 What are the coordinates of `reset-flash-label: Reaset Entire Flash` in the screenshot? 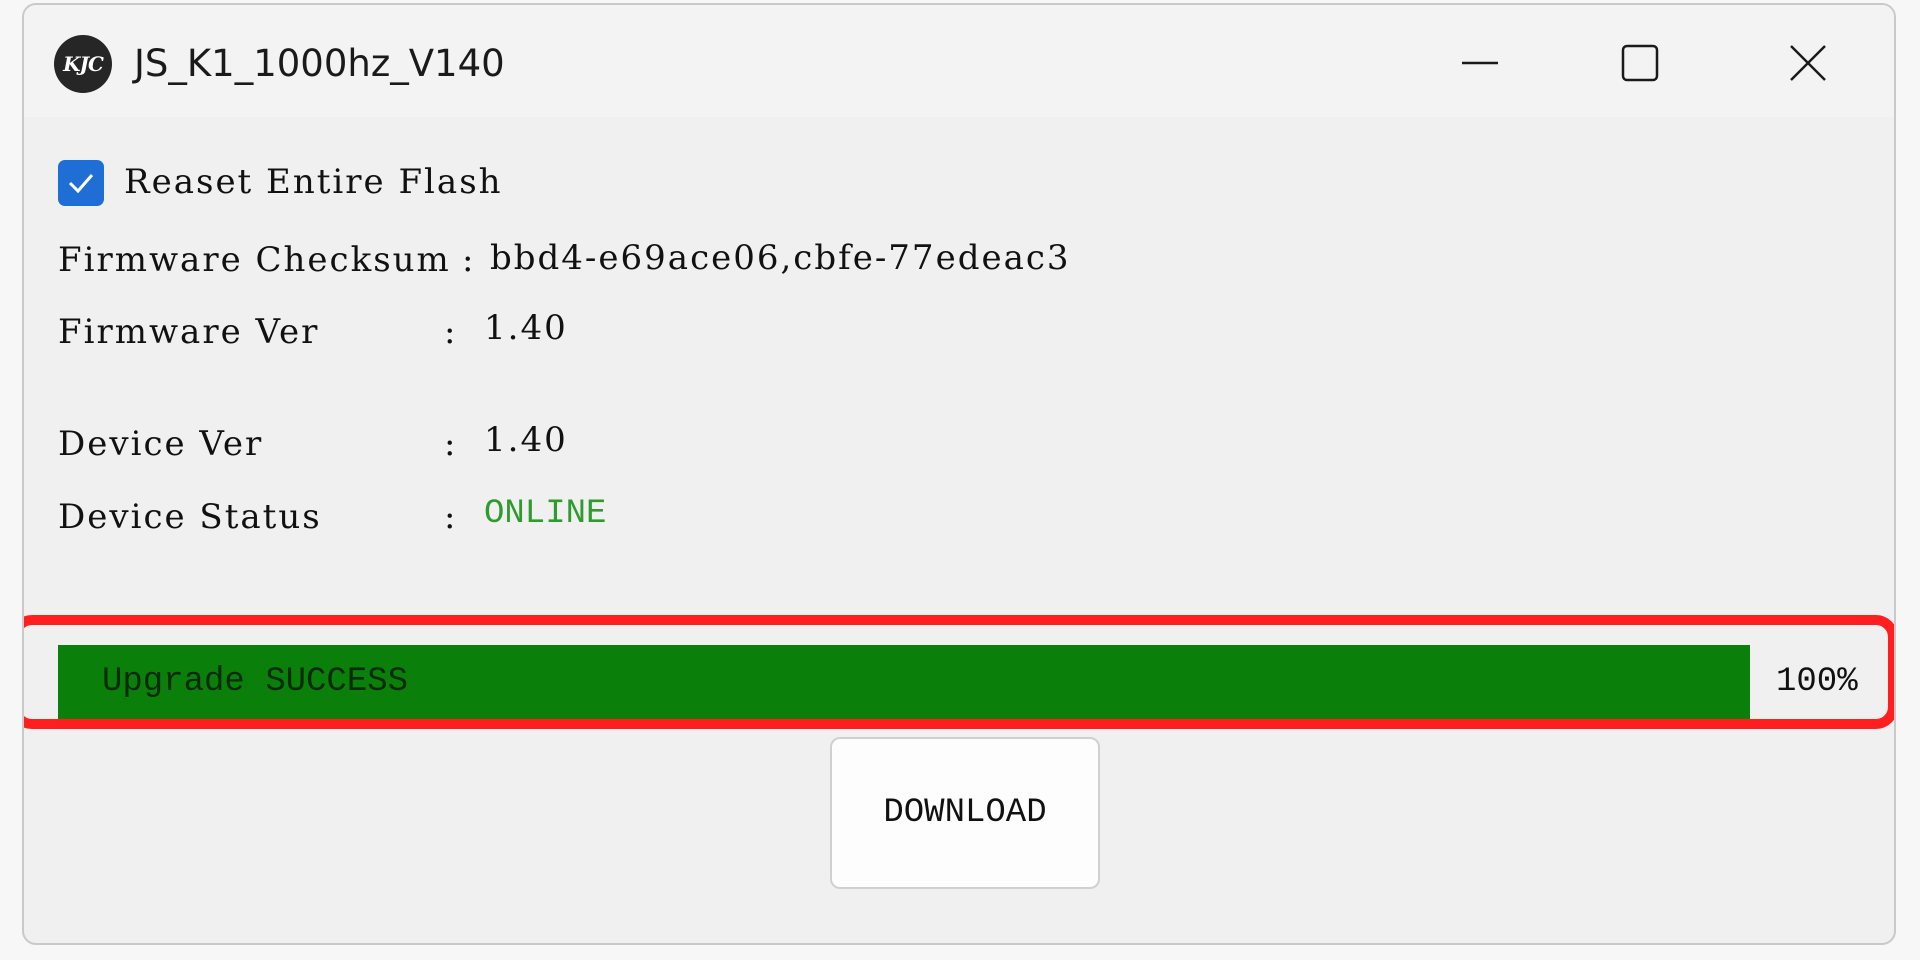 It's located at (313, 182).